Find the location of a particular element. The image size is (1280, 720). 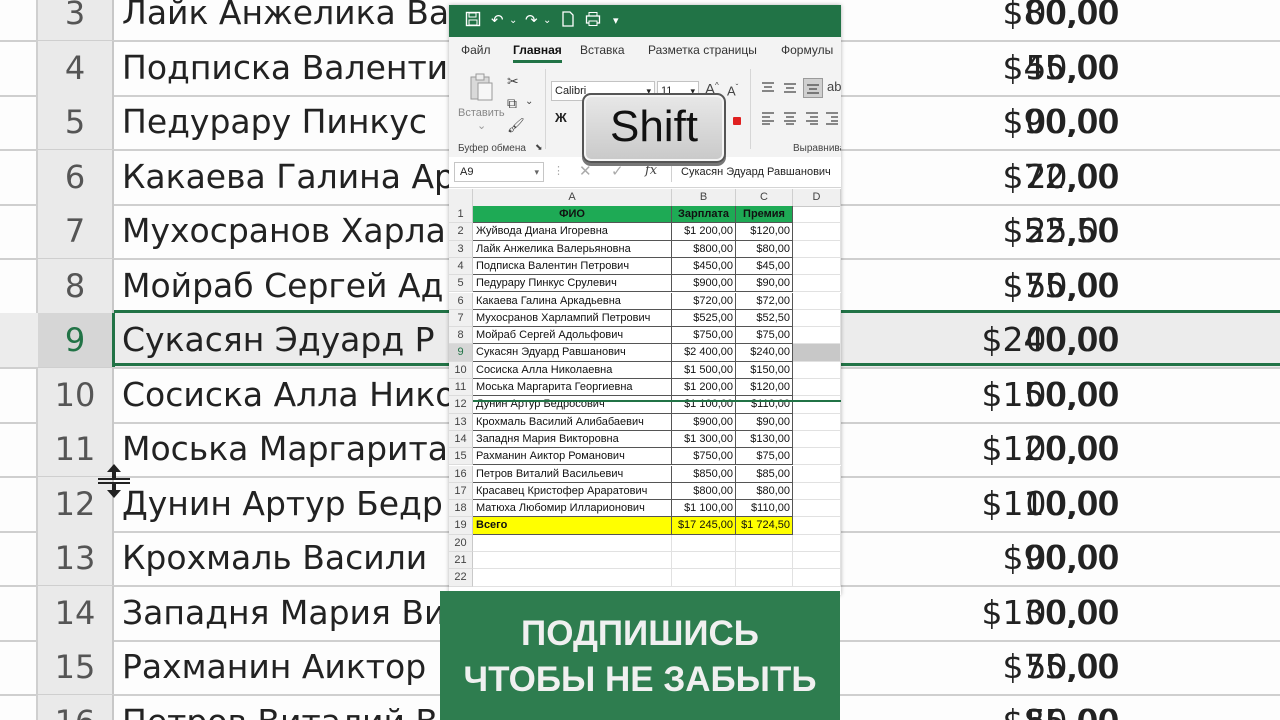

cell-salary: $720,00 is located at coordinates (704, 301).